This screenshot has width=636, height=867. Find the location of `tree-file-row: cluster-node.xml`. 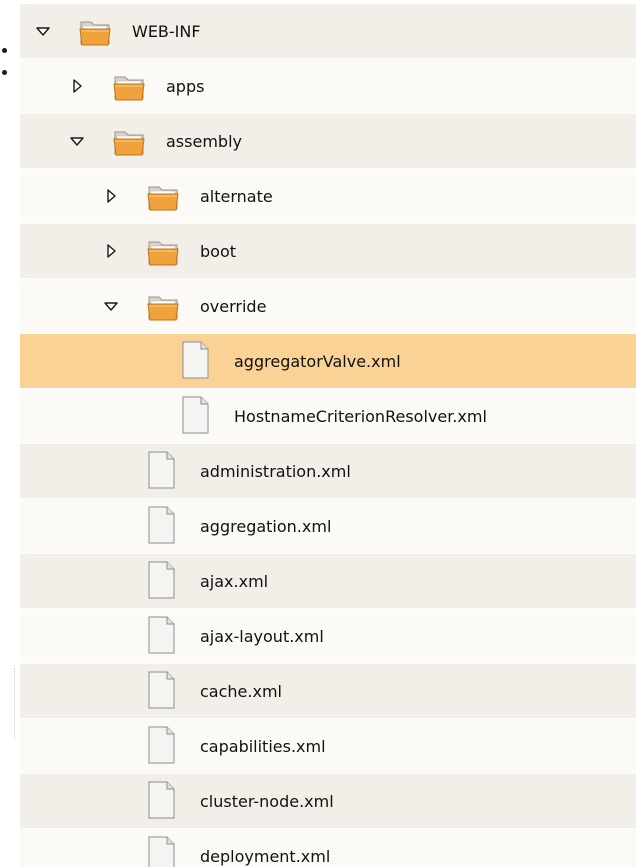

tree-file-row: cluster-node.xml is located at coordinates (328, 801).